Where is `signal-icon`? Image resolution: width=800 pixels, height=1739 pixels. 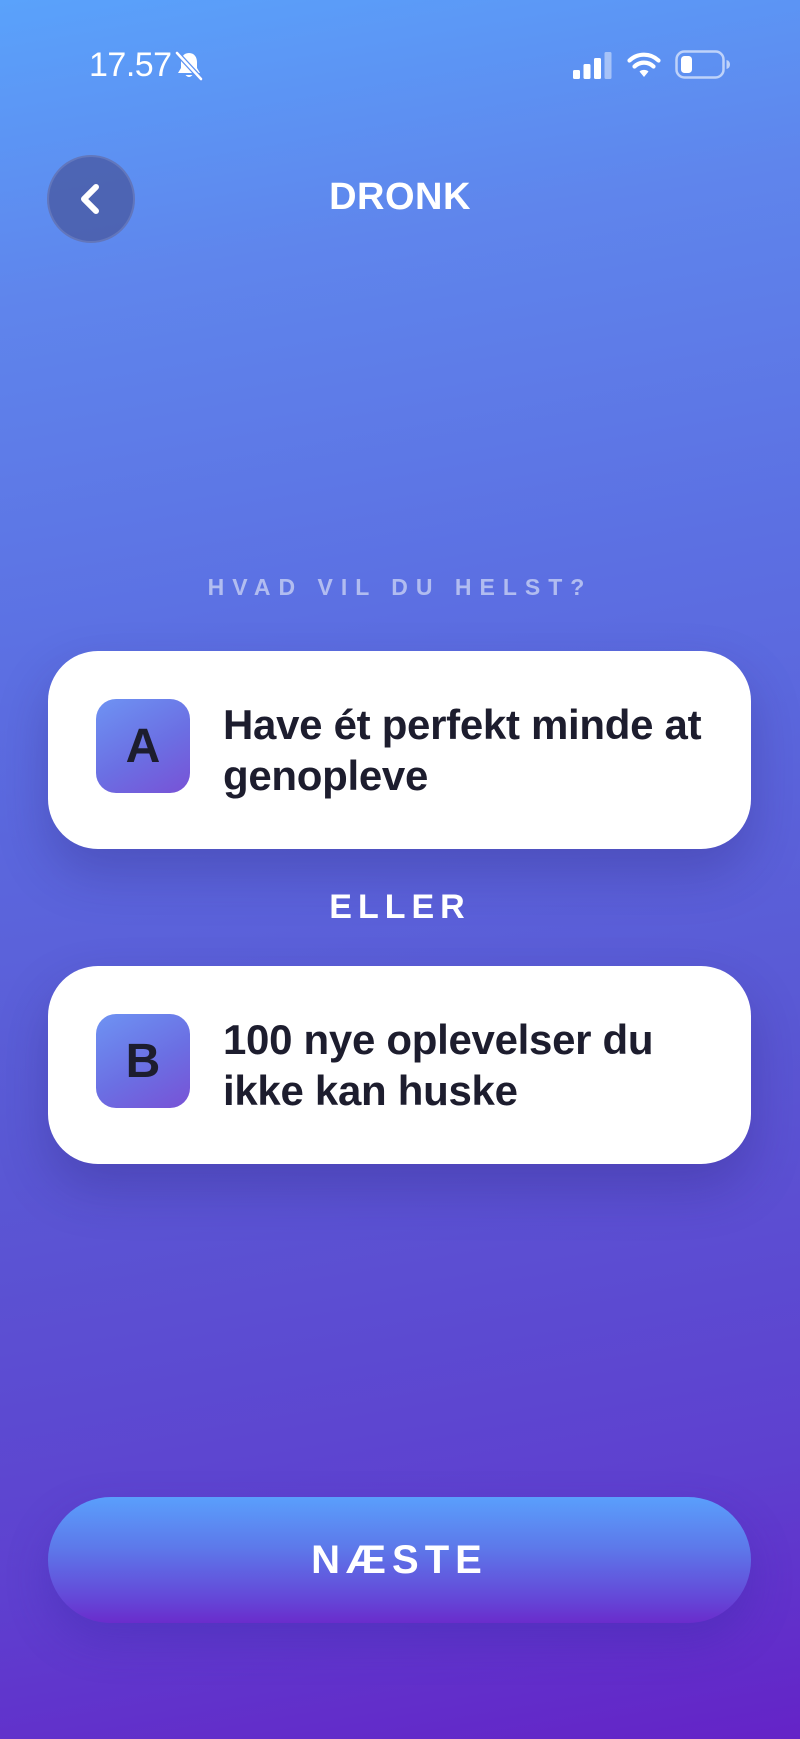
signal-icon is located at coordinates (592, 65).